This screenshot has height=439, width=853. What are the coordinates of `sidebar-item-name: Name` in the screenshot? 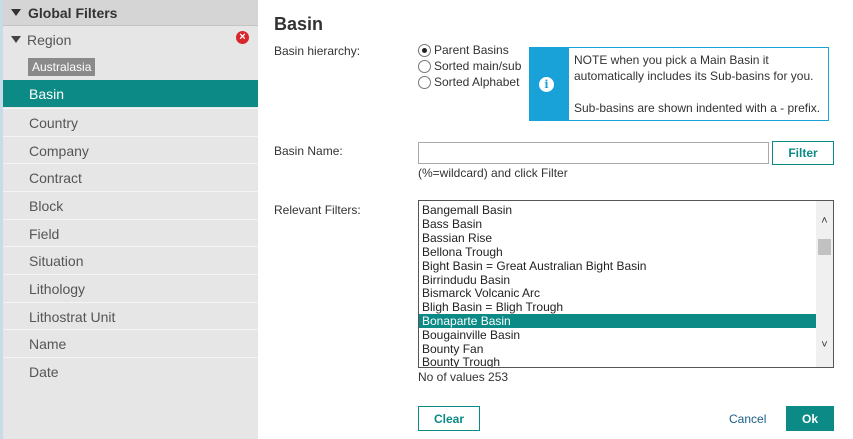 It's located at (130, 342).